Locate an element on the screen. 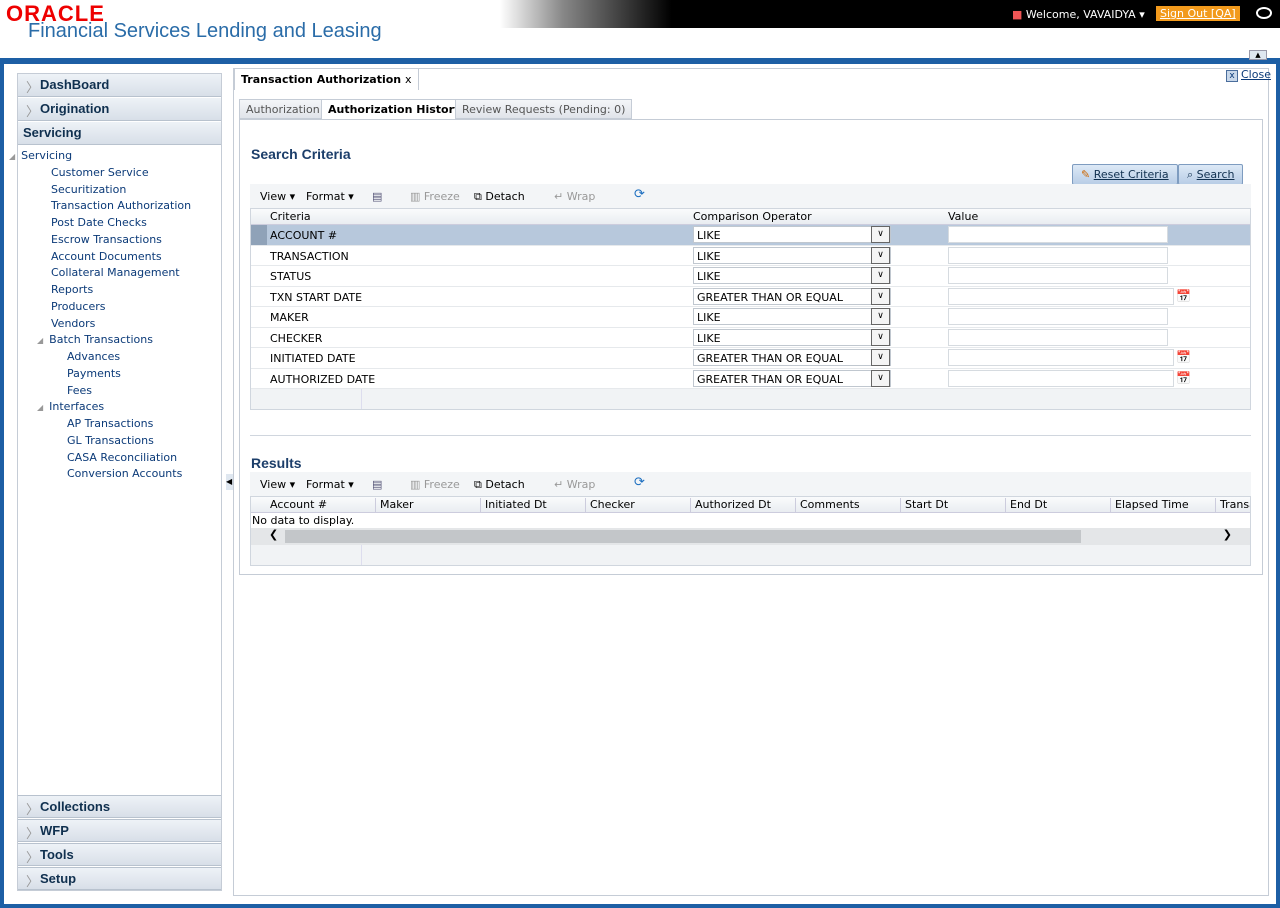 Image resolution: width=1280 pixels, height=908 pixels. column-header-criteria: Criteria is located at coordinates (290, 216).